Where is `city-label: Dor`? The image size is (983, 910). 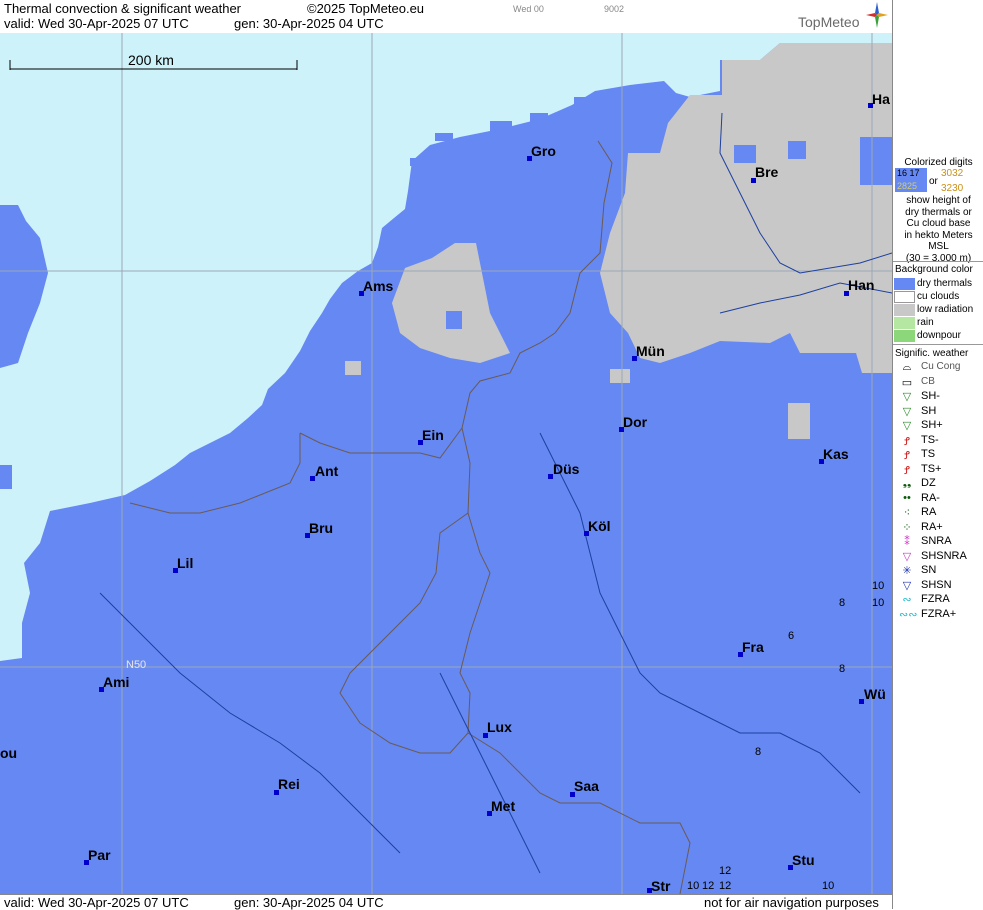 city-label: Dor is located at coordinates (635, 422).